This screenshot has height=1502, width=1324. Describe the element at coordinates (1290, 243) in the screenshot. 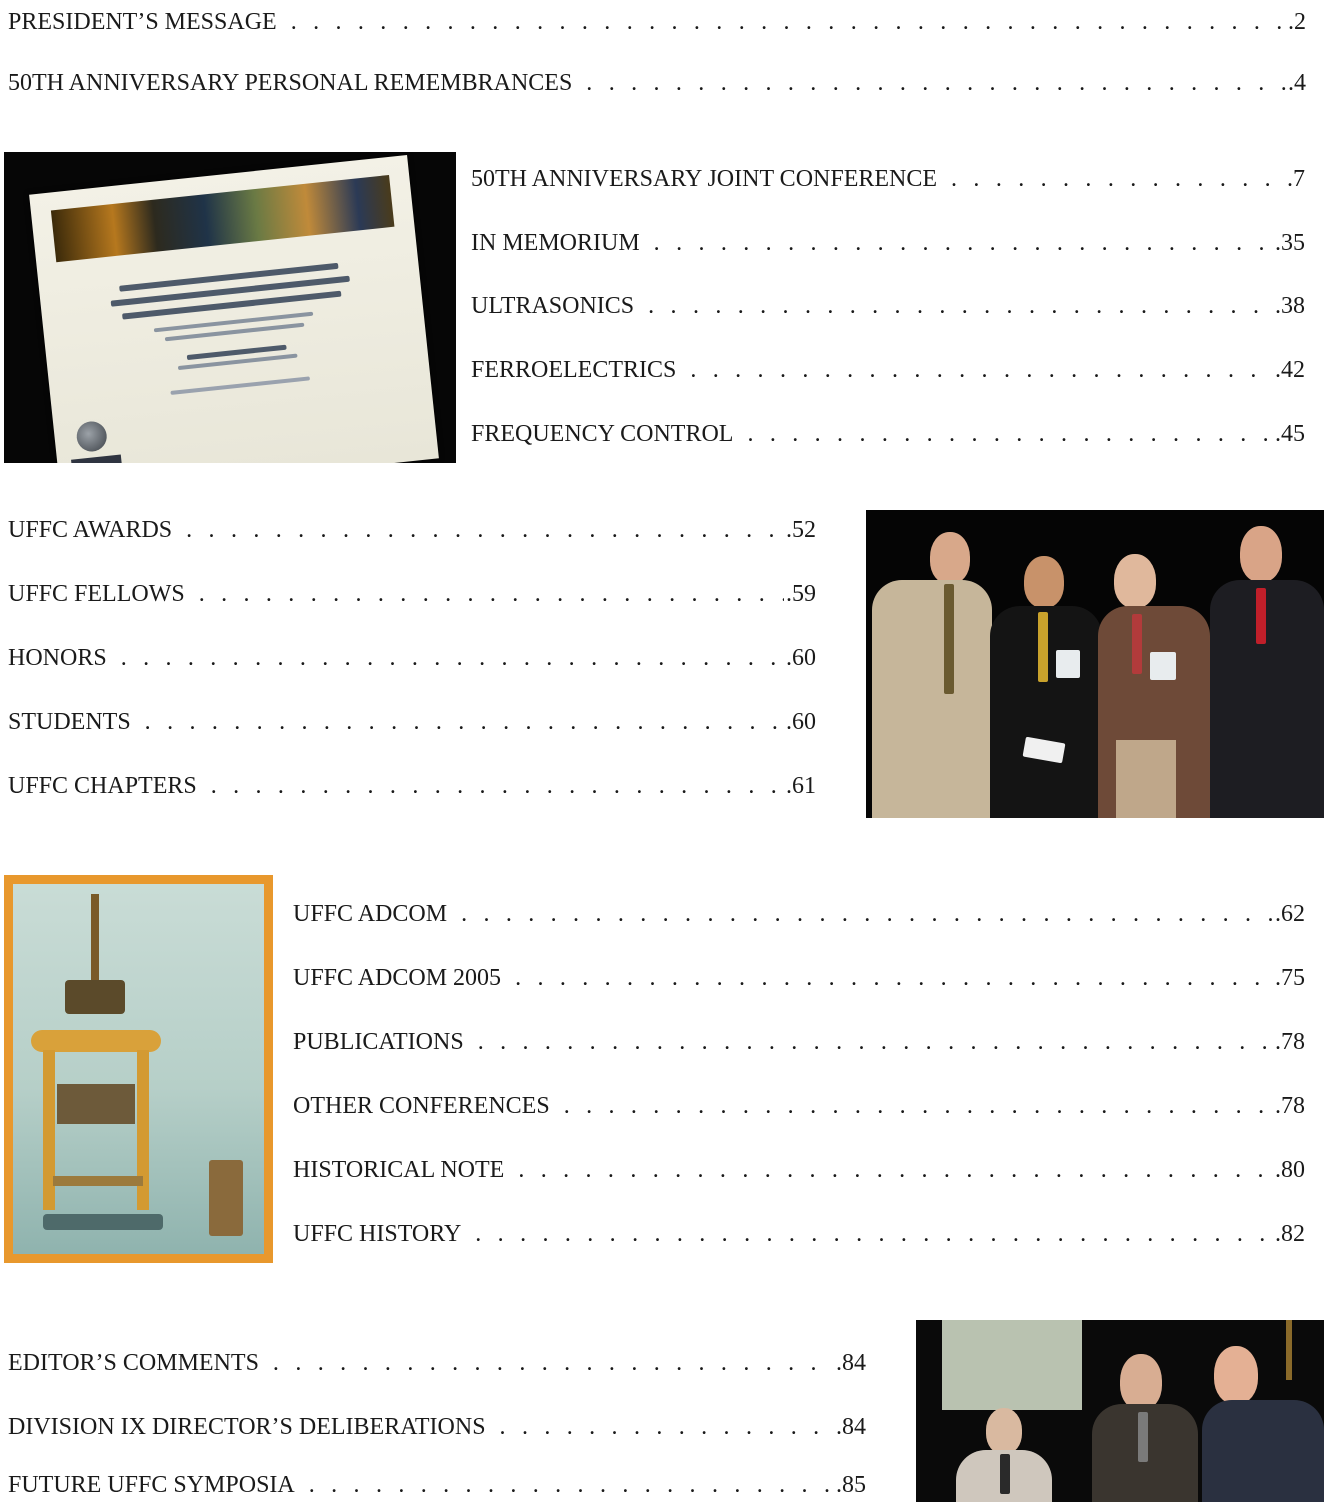

I see `toc-page-number: .35` at that location.